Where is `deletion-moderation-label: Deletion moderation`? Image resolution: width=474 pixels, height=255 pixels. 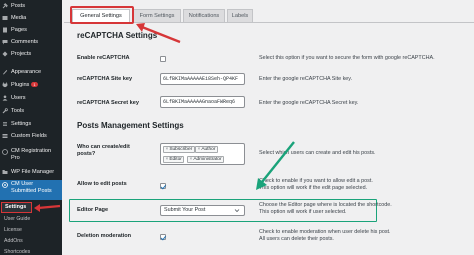 deletion-moderation-label: Deletion moderation is located at coordinates (104, 236).